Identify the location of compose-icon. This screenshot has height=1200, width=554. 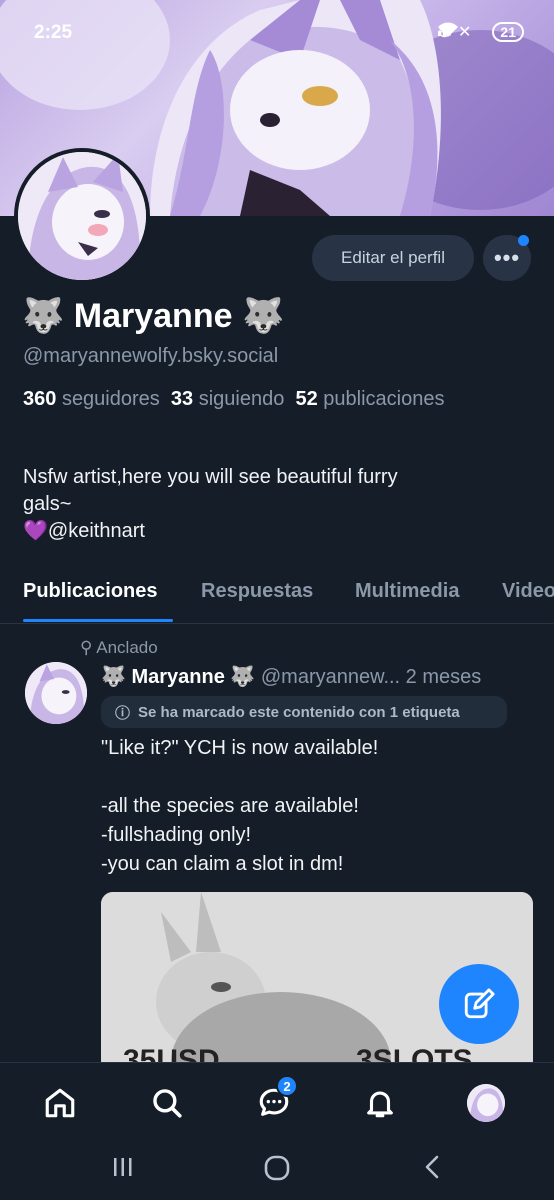
(479, 1003).